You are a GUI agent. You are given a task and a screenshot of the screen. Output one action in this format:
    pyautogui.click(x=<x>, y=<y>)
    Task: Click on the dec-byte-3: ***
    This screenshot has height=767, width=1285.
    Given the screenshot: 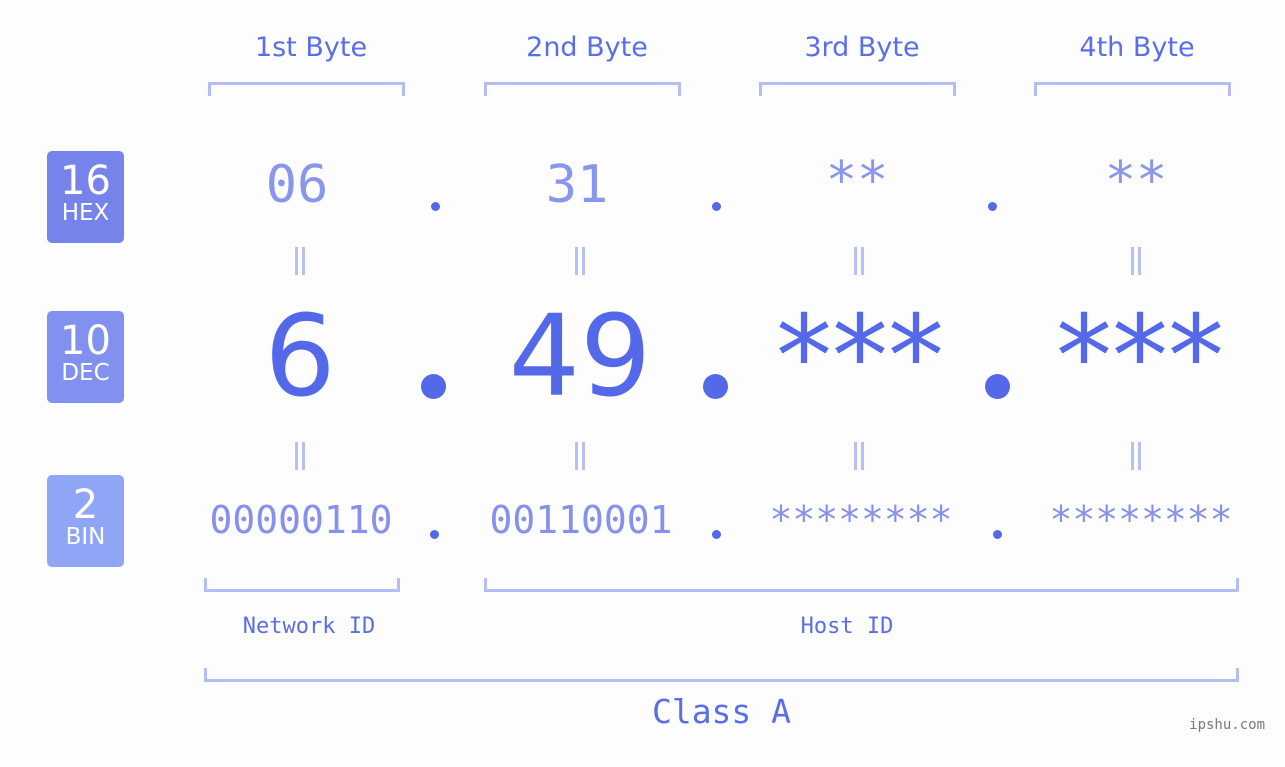 What is the action you would take?
    pyautogui.click(x=860, y=357)
    